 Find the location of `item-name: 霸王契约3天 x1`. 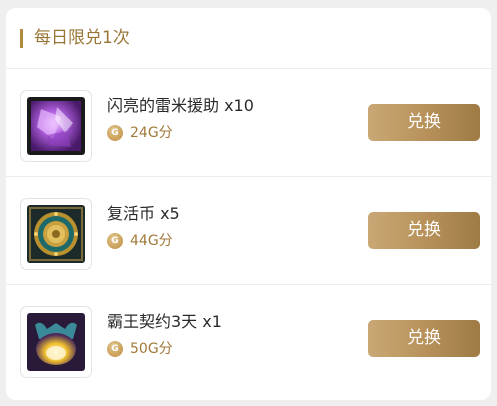

item-name: 霸王契约3天 x1 is located at coordinates (164, 321).